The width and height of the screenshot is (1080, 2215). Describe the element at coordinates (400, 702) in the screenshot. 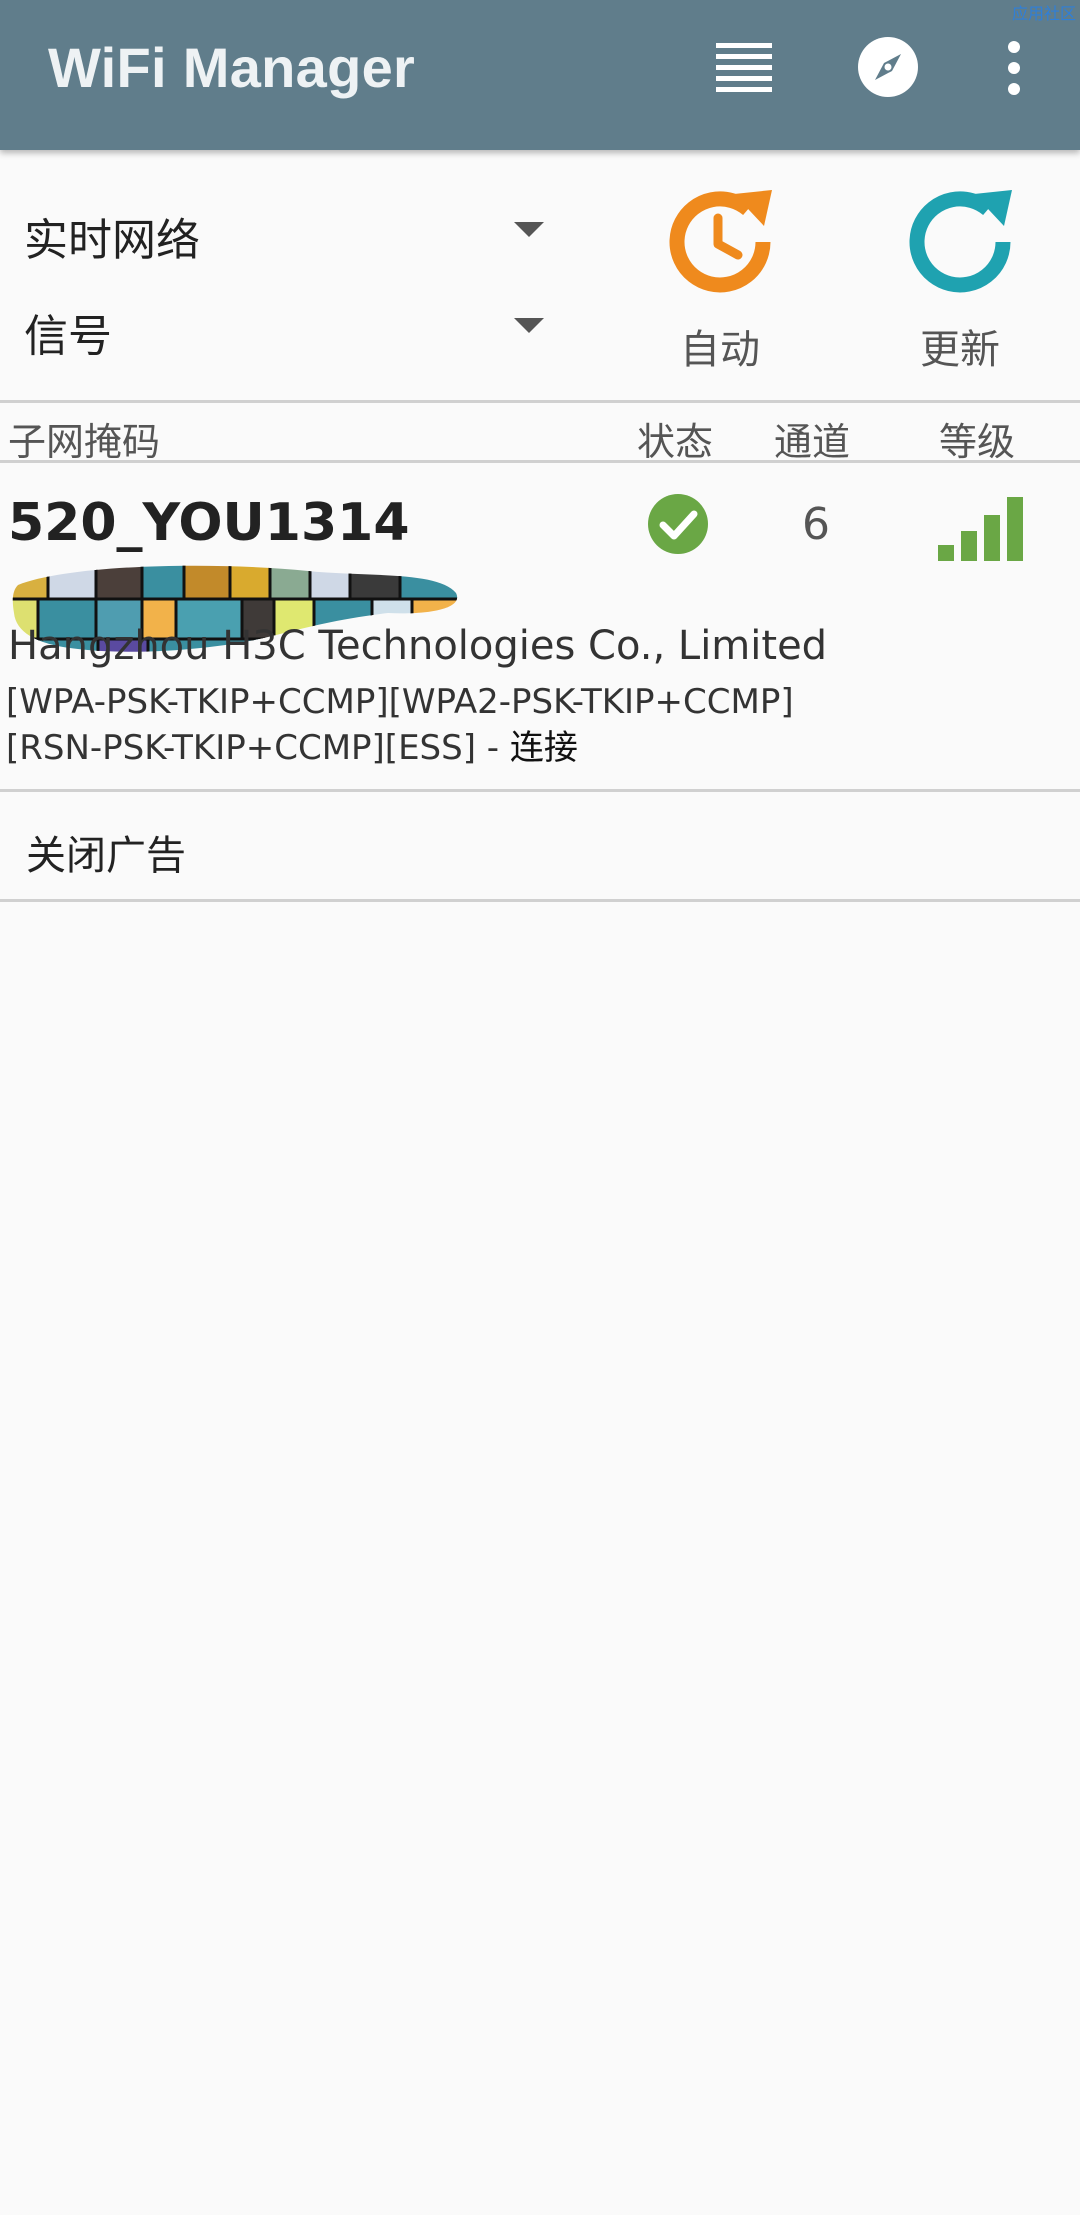

I see `capabilities-line-1: [WPA-PSK-TKIP+CCMP][WPA2-PSK-TKIP+CCMP]` at that location.